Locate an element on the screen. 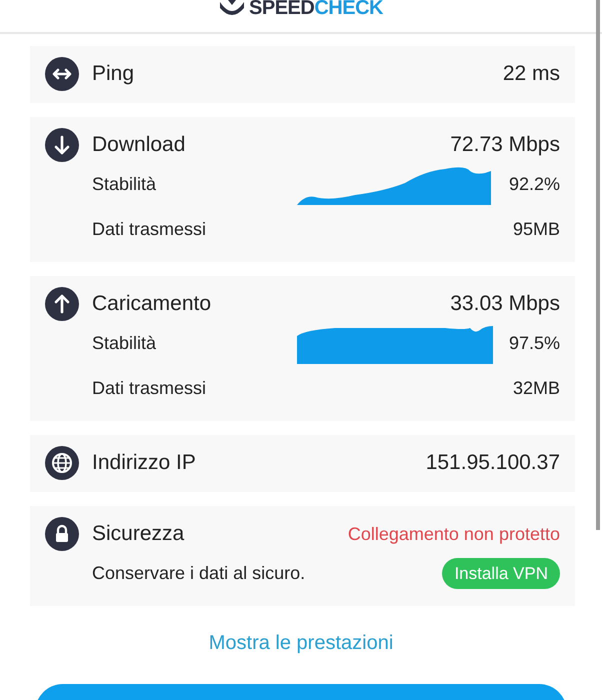 The height and width of the screenshot is (700, 602). detail-label: Conservare i dati al sicuro. is located at coordinates (199, 573).